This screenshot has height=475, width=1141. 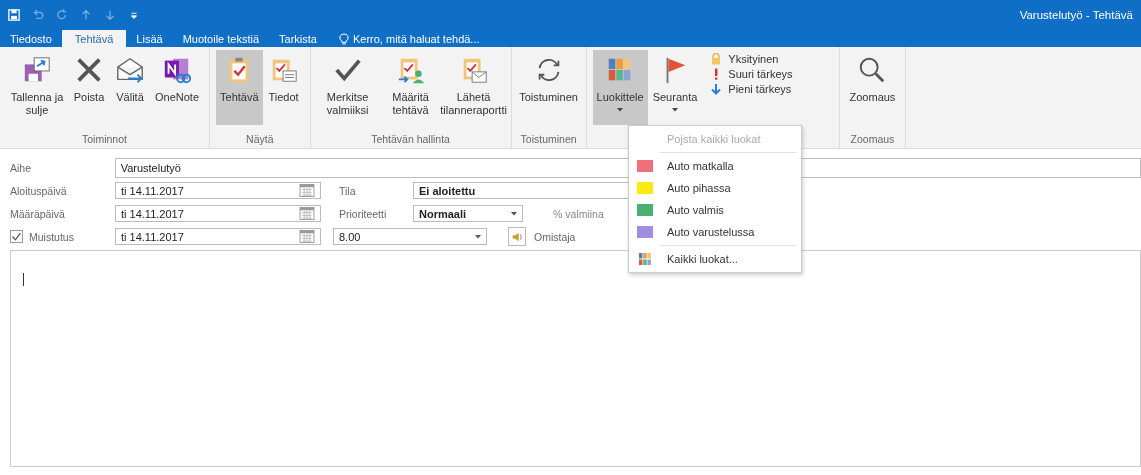 I want to click on up-arrow-icon, so click(x=86, y=15).